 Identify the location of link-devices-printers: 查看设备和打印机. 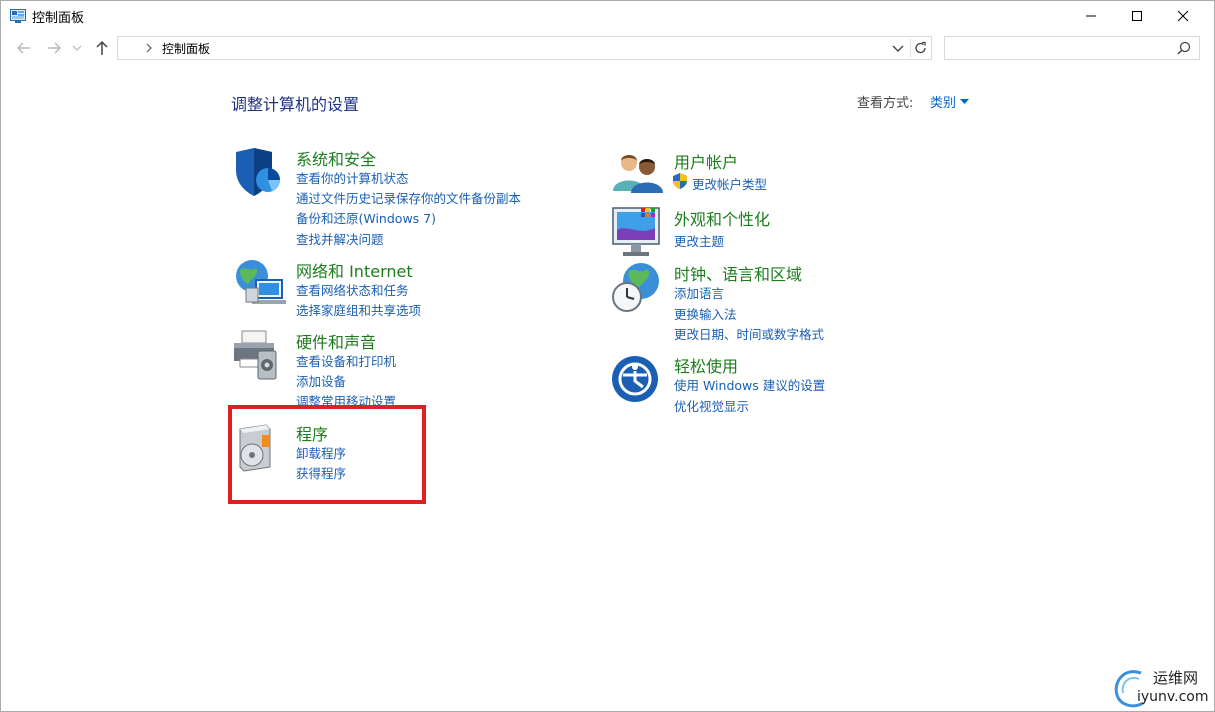
(346, 360).